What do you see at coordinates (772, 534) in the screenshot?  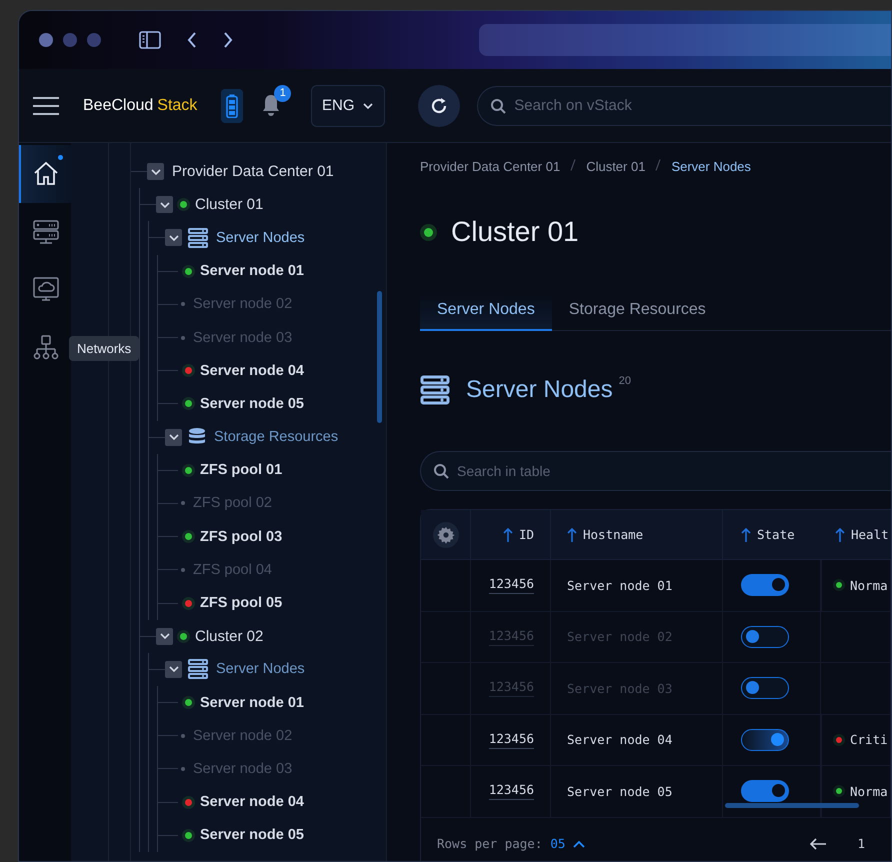 I see `column-header: State` at bounding box center [772, 534].